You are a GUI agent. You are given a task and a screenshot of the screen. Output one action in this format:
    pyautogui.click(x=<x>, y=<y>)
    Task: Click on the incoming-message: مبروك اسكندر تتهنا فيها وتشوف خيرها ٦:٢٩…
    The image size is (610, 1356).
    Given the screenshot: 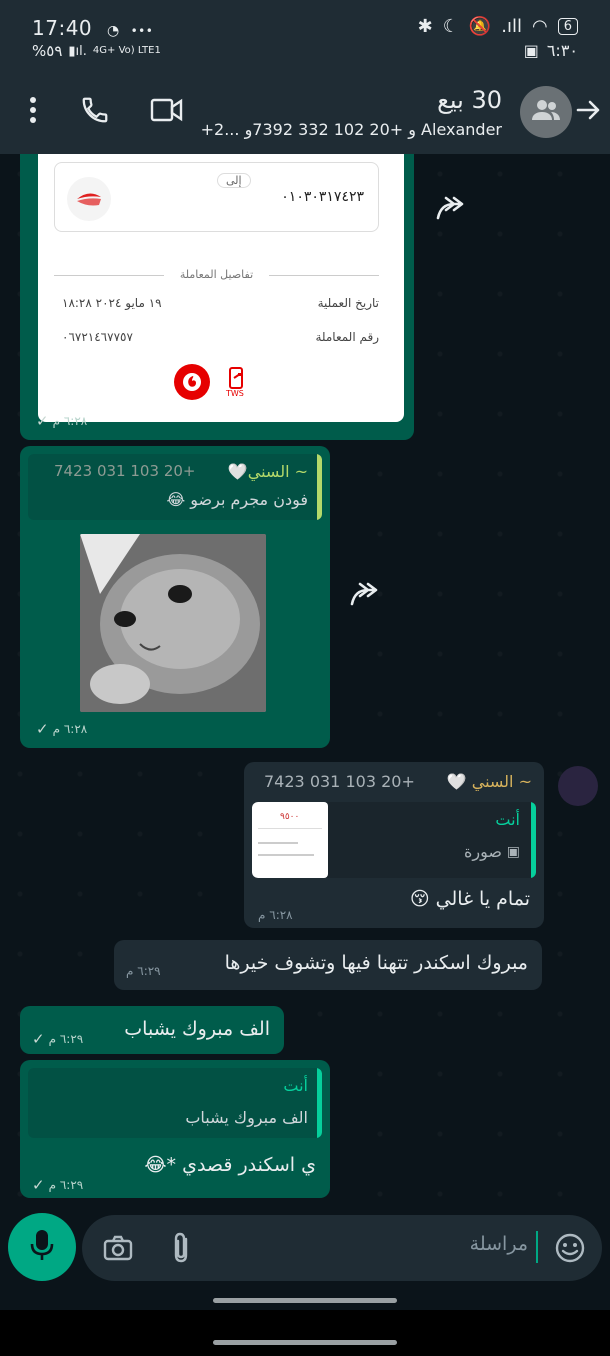 What is the action you would take?
    pyautogui.click(x=328, y=965)
    